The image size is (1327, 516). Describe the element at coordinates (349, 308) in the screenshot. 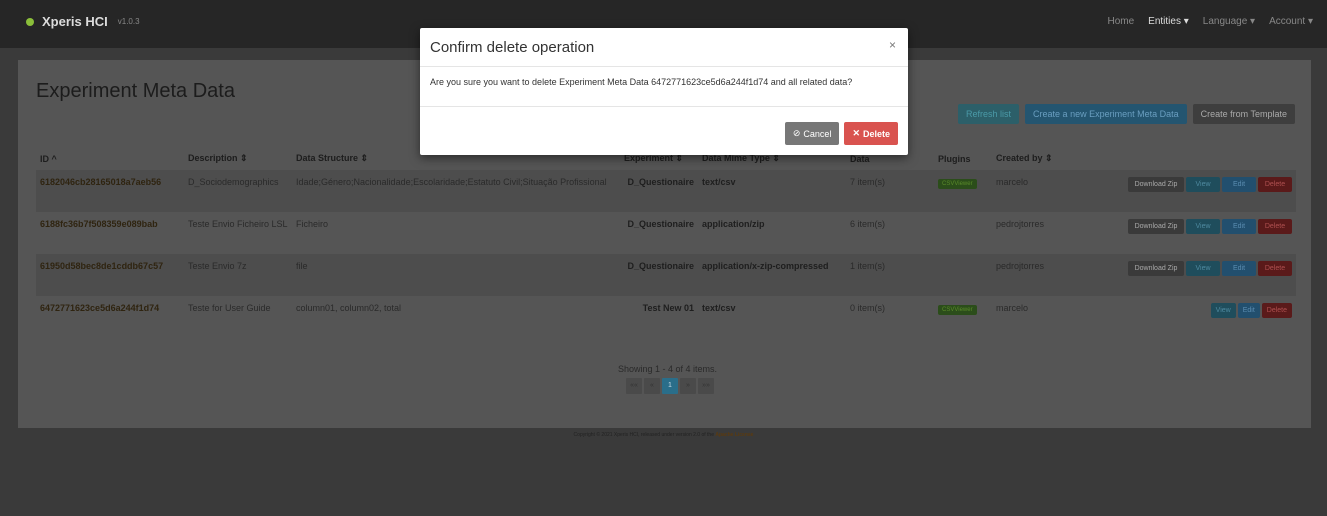

I see `cell-structure: column01, column02, total` at that location.